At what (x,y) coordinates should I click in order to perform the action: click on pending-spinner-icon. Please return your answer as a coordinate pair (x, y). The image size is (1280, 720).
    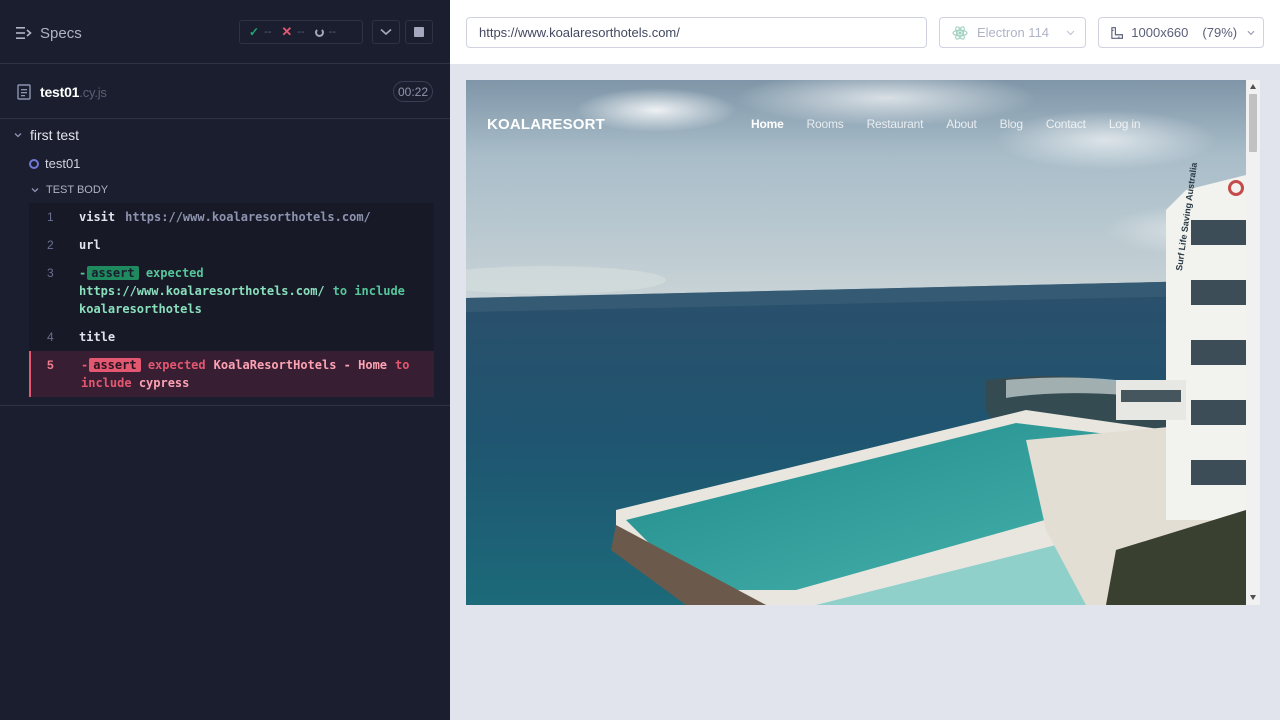
    Looking at the image, I should click on (319, 32).